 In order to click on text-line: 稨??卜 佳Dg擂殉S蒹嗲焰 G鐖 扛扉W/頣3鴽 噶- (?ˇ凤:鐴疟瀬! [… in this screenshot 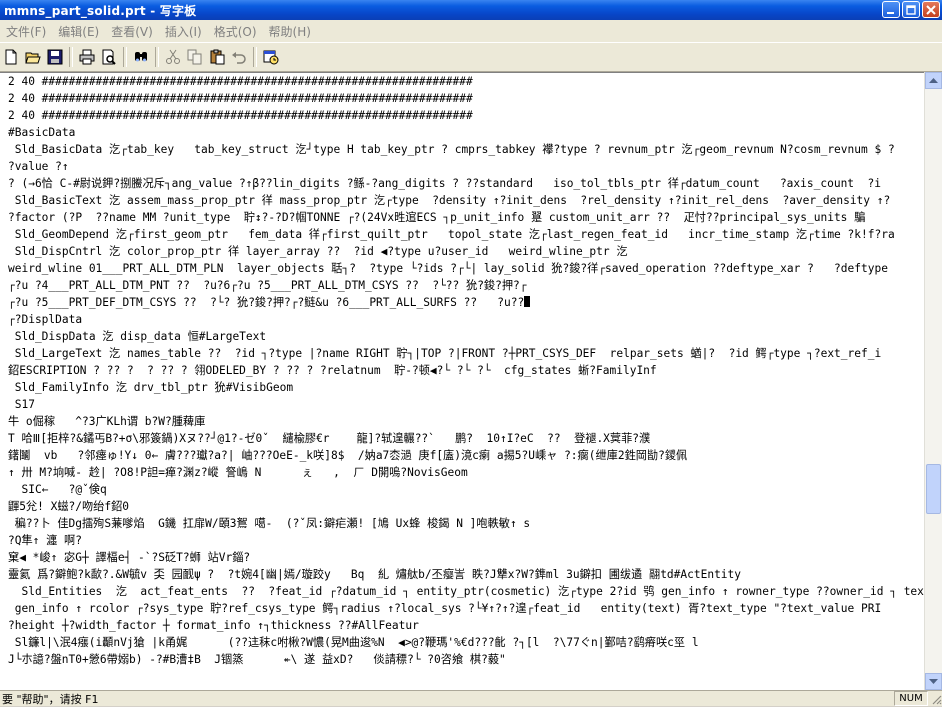, I will do `click(269, 523)`.